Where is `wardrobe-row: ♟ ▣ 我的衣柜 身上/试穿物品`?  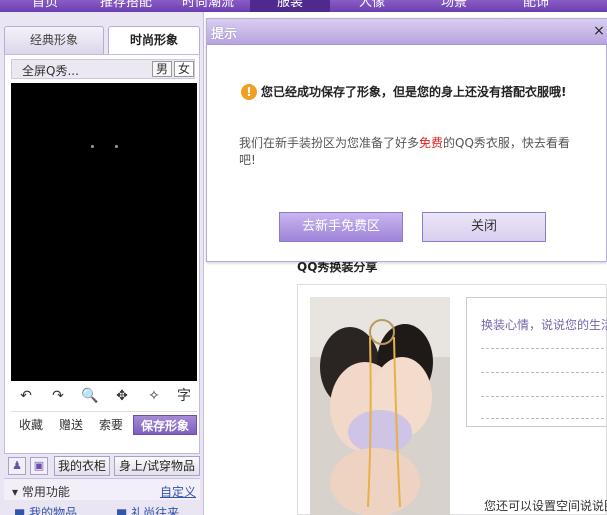
wardrobe-row: ♟ ▣ 我的衣柜 身上/试穿物品 is located at coordinates (102, 466).